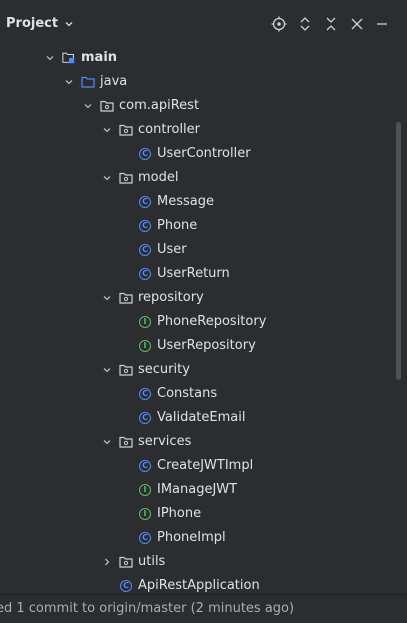  I want to click on project-title: Project, so click(32, 23).